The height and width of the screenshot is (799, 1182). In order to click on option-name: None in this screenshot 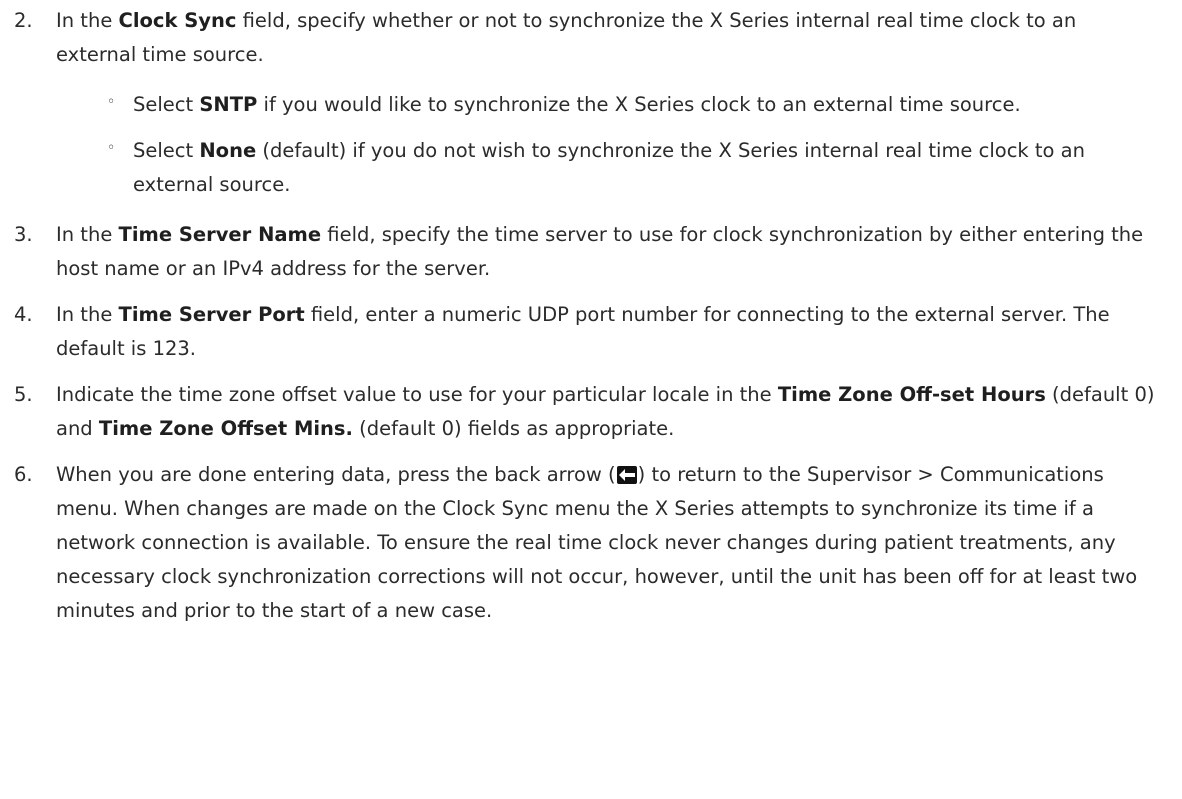, I will do `click(228, 150)`.